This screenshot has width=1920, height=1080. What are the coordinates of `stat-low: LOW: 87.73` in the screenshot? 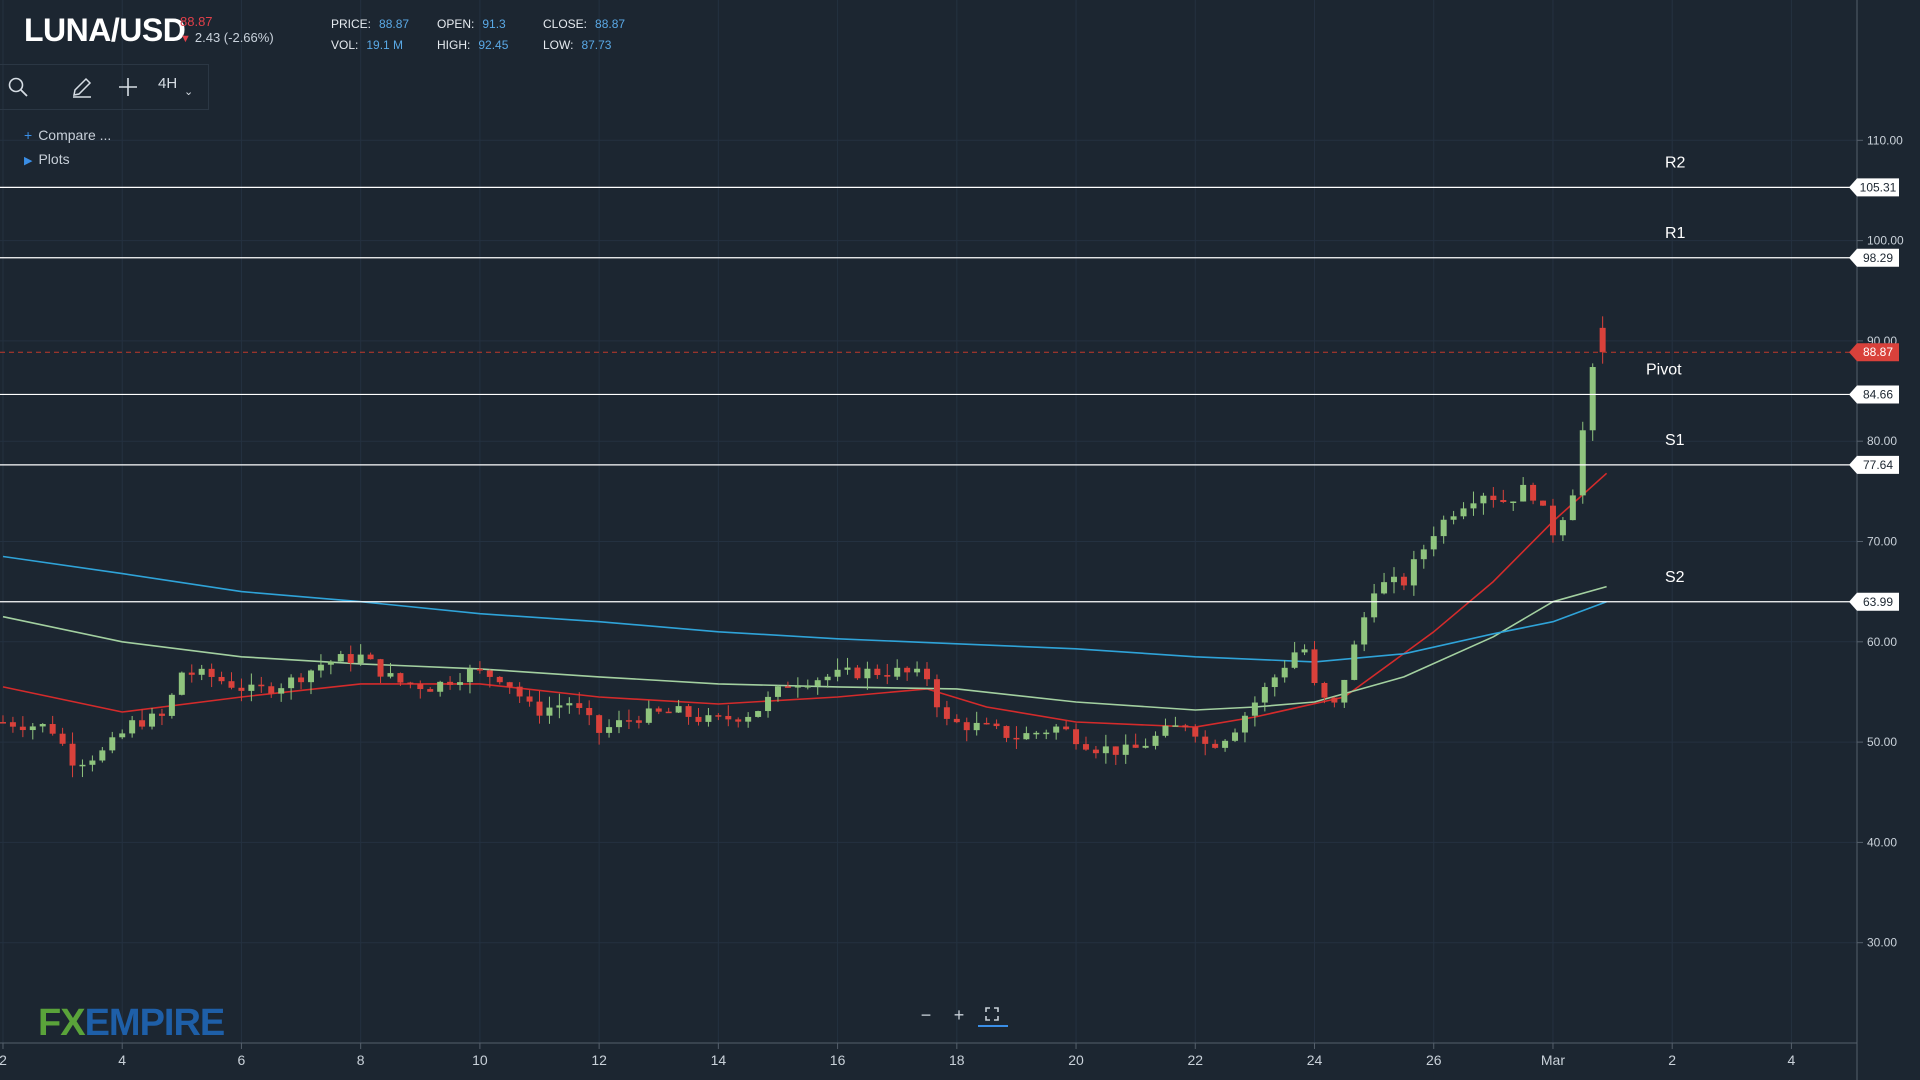 It's located at (577, 45).